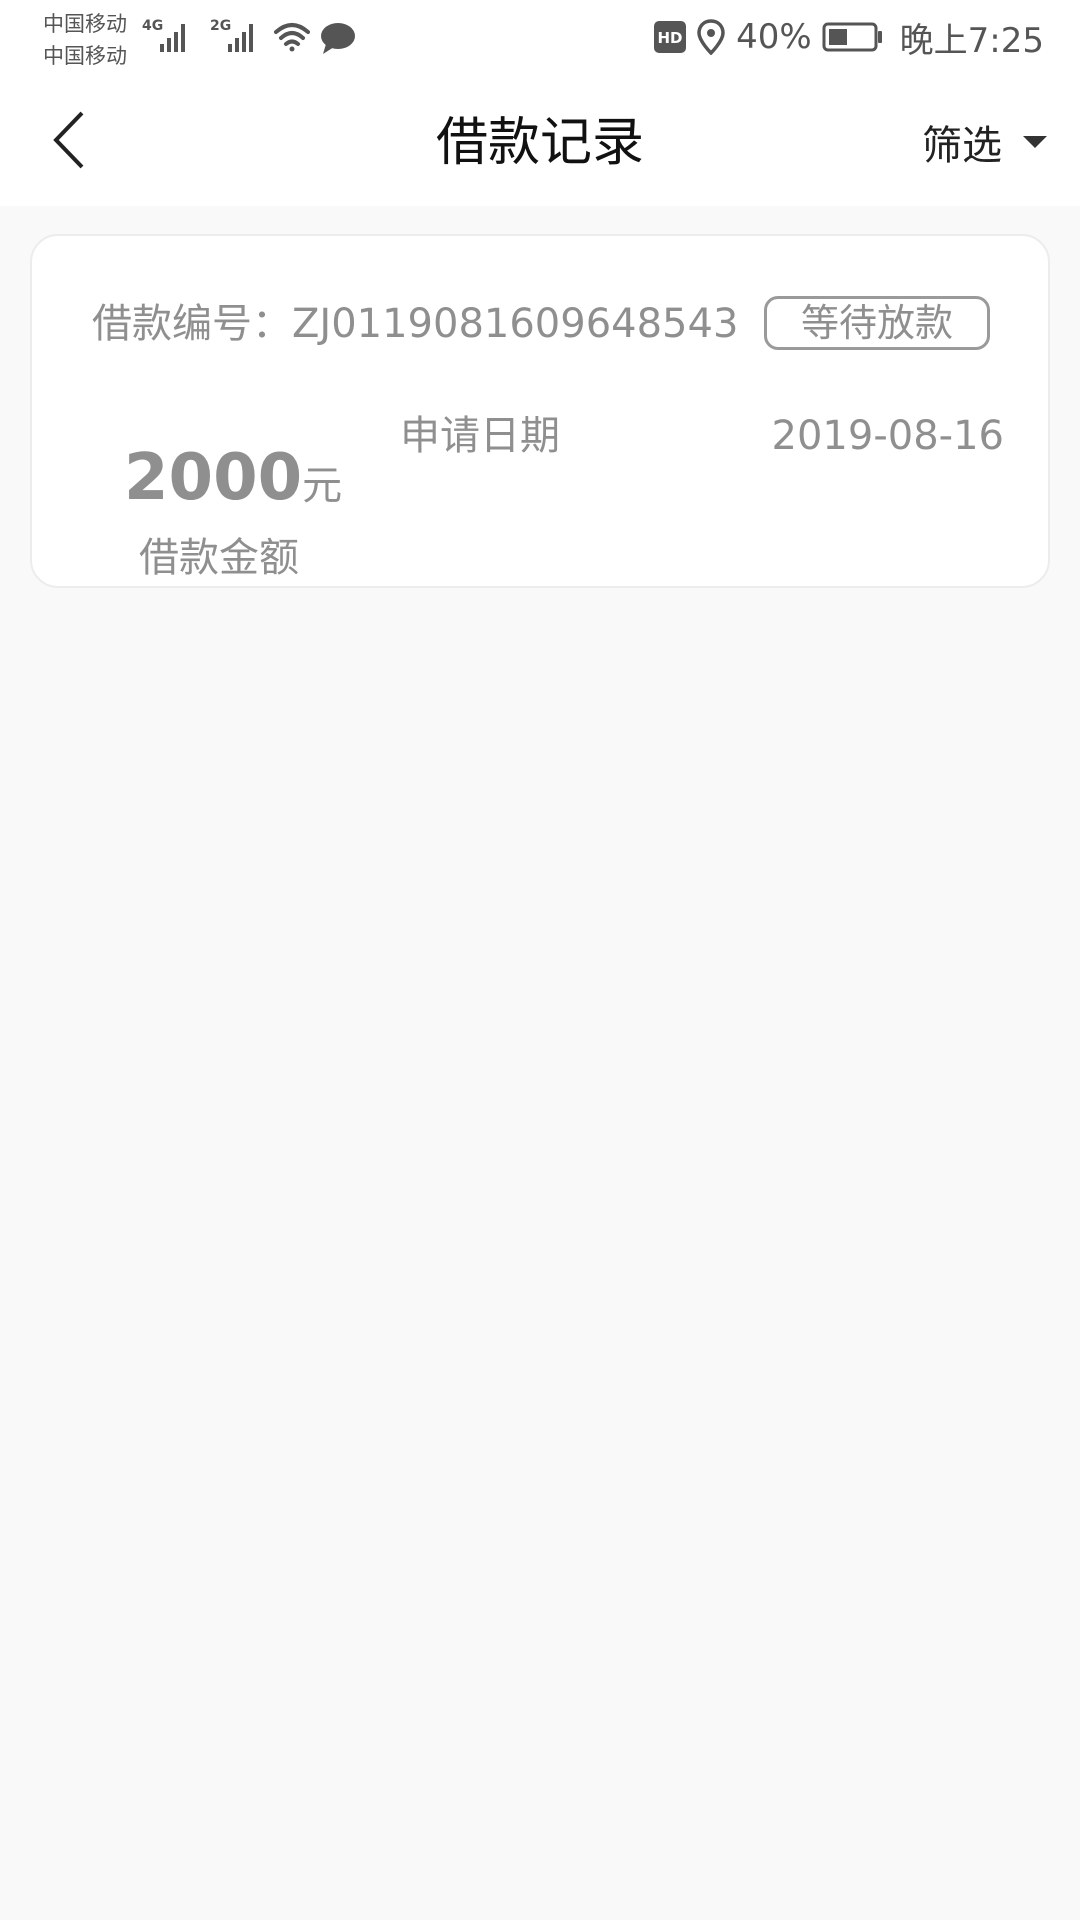 This screenshot has height=1920, width=1080. I want to click on signal-icons: 4G 2G, so click(248, 36).